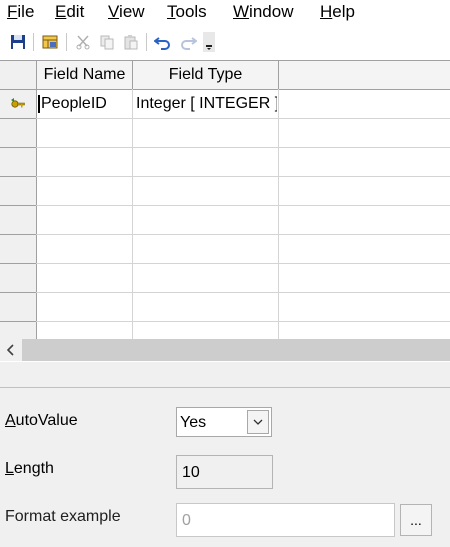  What do you see at coordinates (50, 42) in the screenshot?
I see `table-properties-icon` at bounding box center [50, 42].